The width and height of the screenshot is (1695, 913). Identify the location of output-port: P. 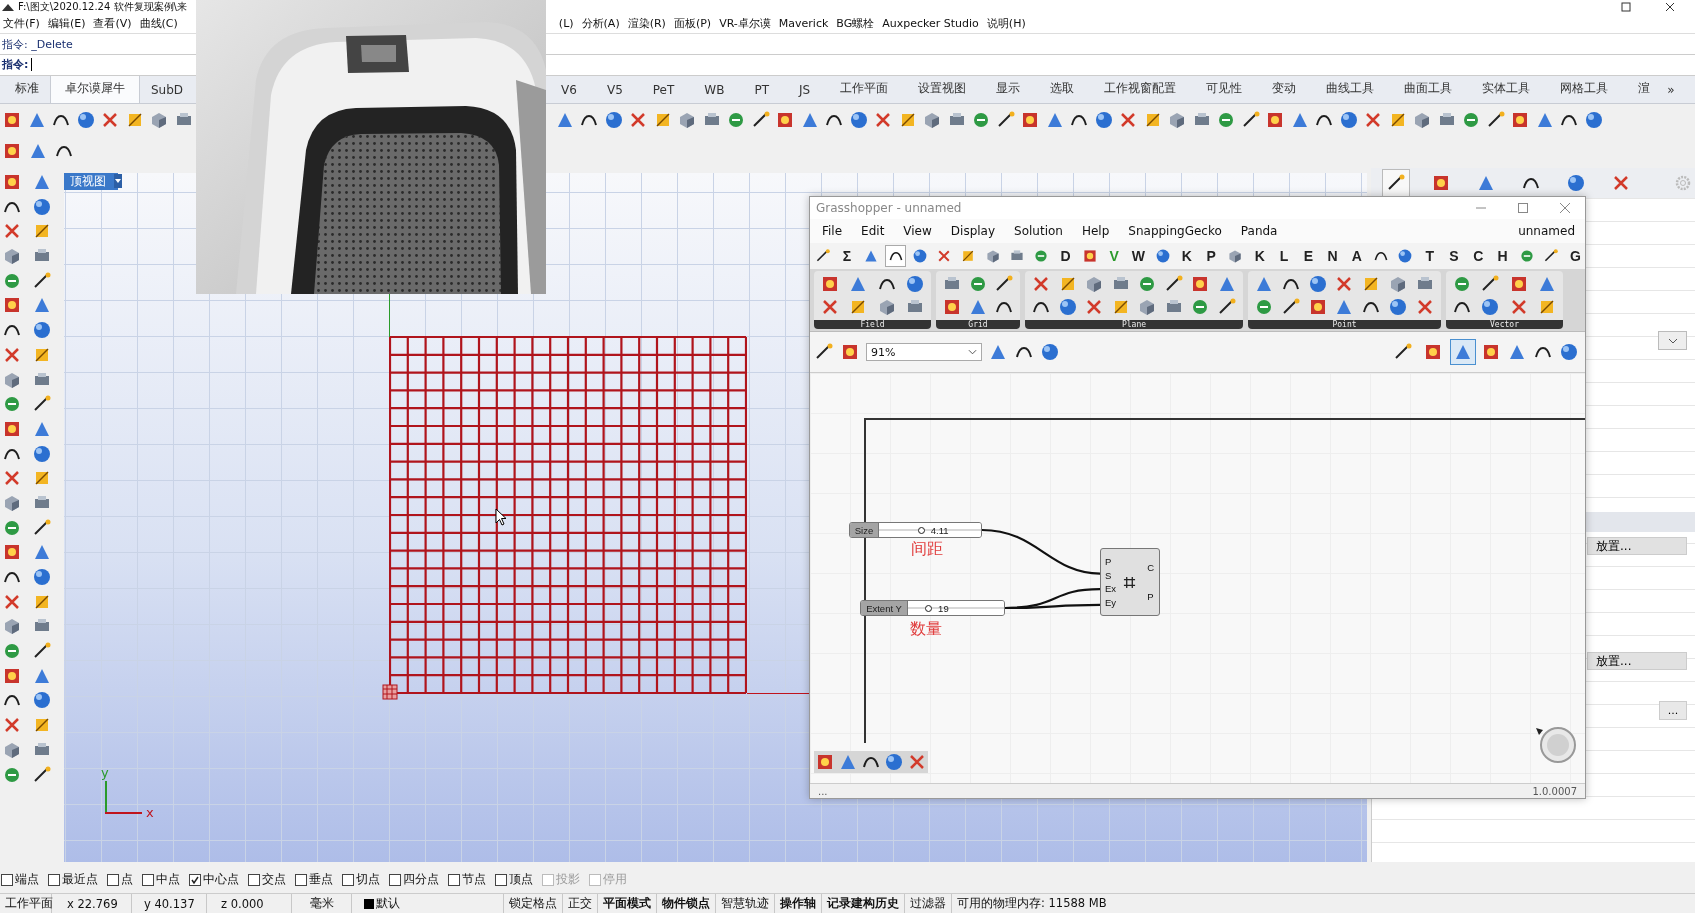
(1150, 596).